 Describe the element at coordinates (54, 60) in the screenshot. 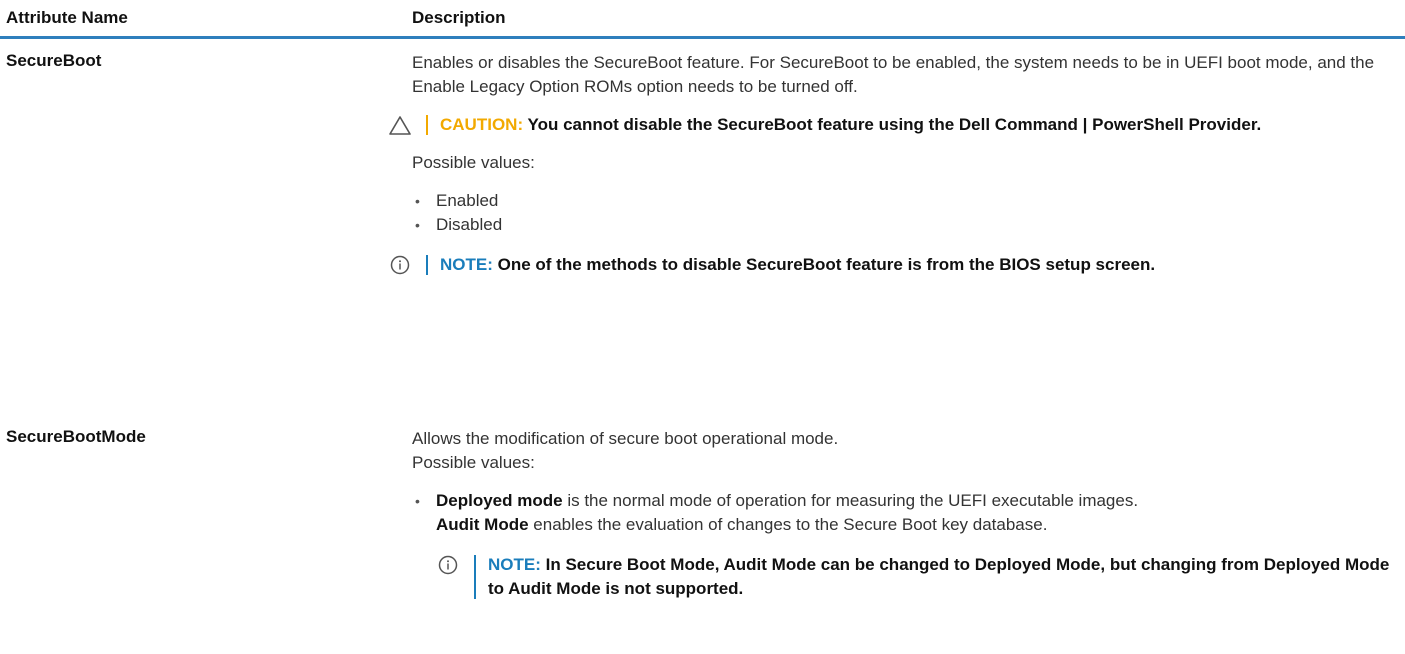

I see `attribute-name: SecureBoot` at that location.